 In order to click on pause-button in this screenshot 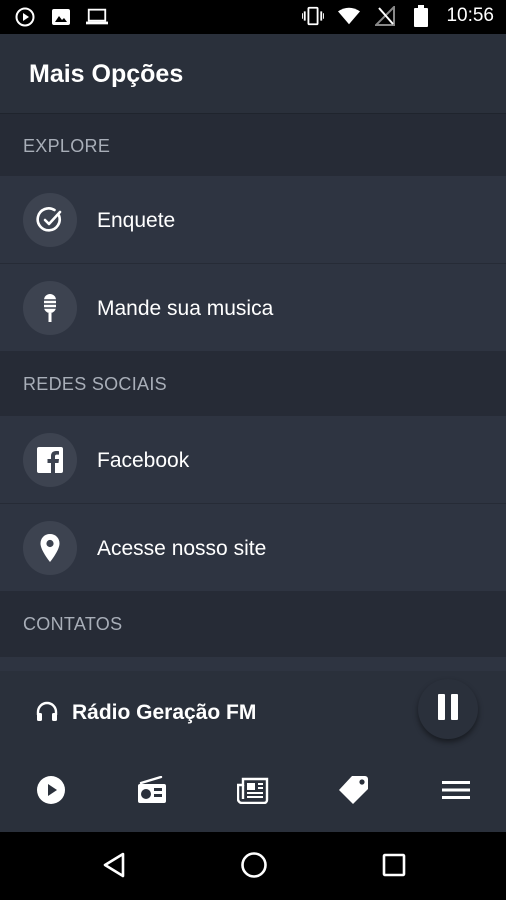, I will do `click(448, 709)`.